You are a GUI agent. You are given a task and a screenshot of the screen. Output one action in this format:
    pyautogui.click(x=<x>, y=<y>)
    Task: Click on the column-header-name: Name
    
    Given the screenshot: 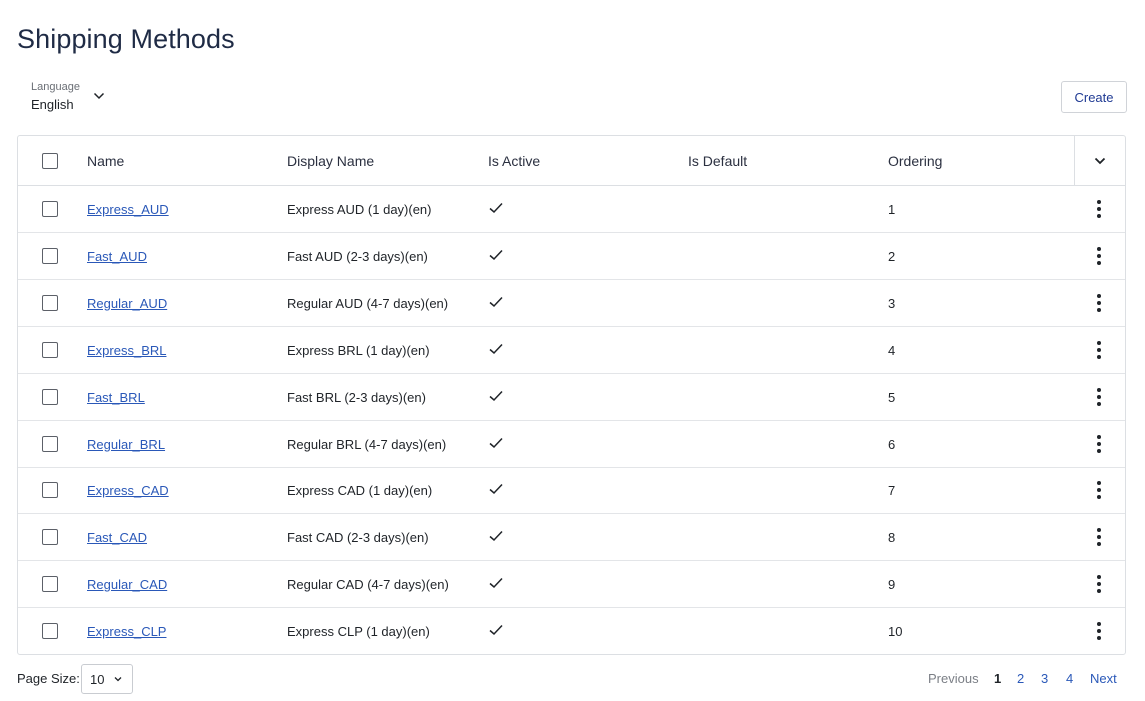 What is the action you would take?
    pyautogui.click(x=105, y=161)
    